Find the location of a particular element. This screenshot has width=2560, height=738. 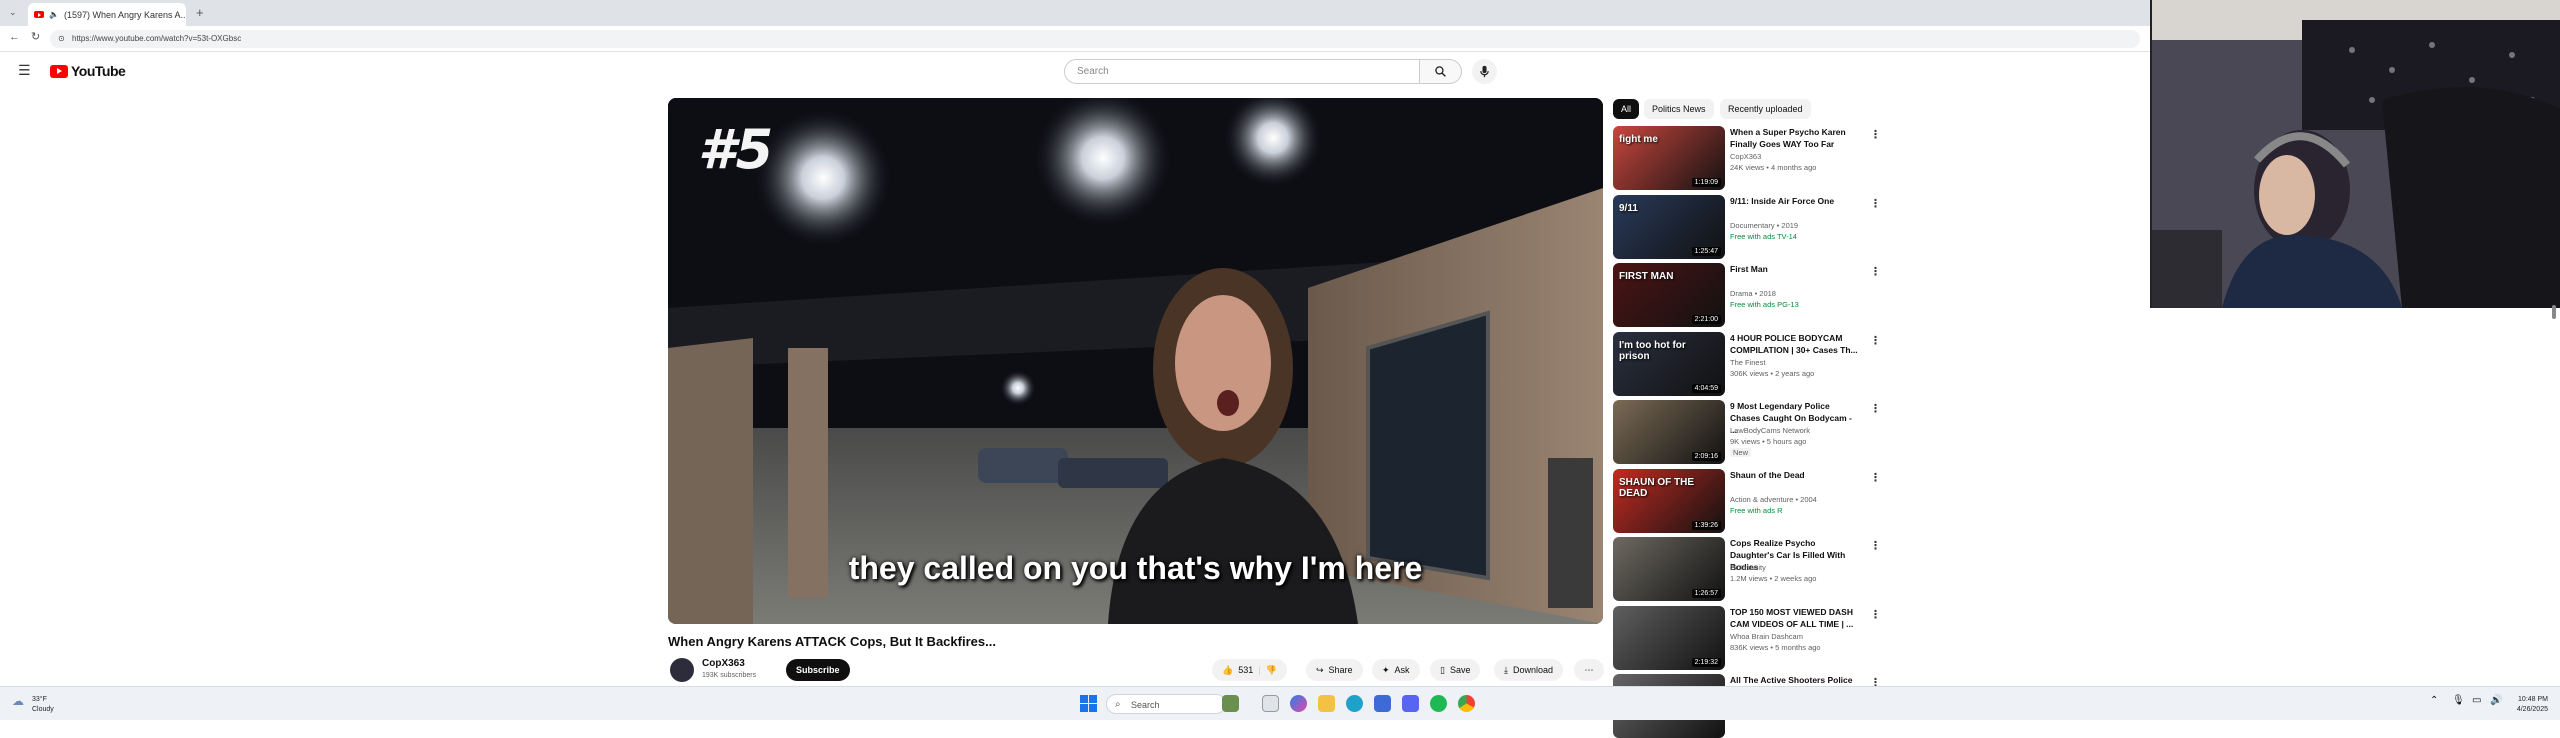

search-button is located at coordinates (1441, 71).